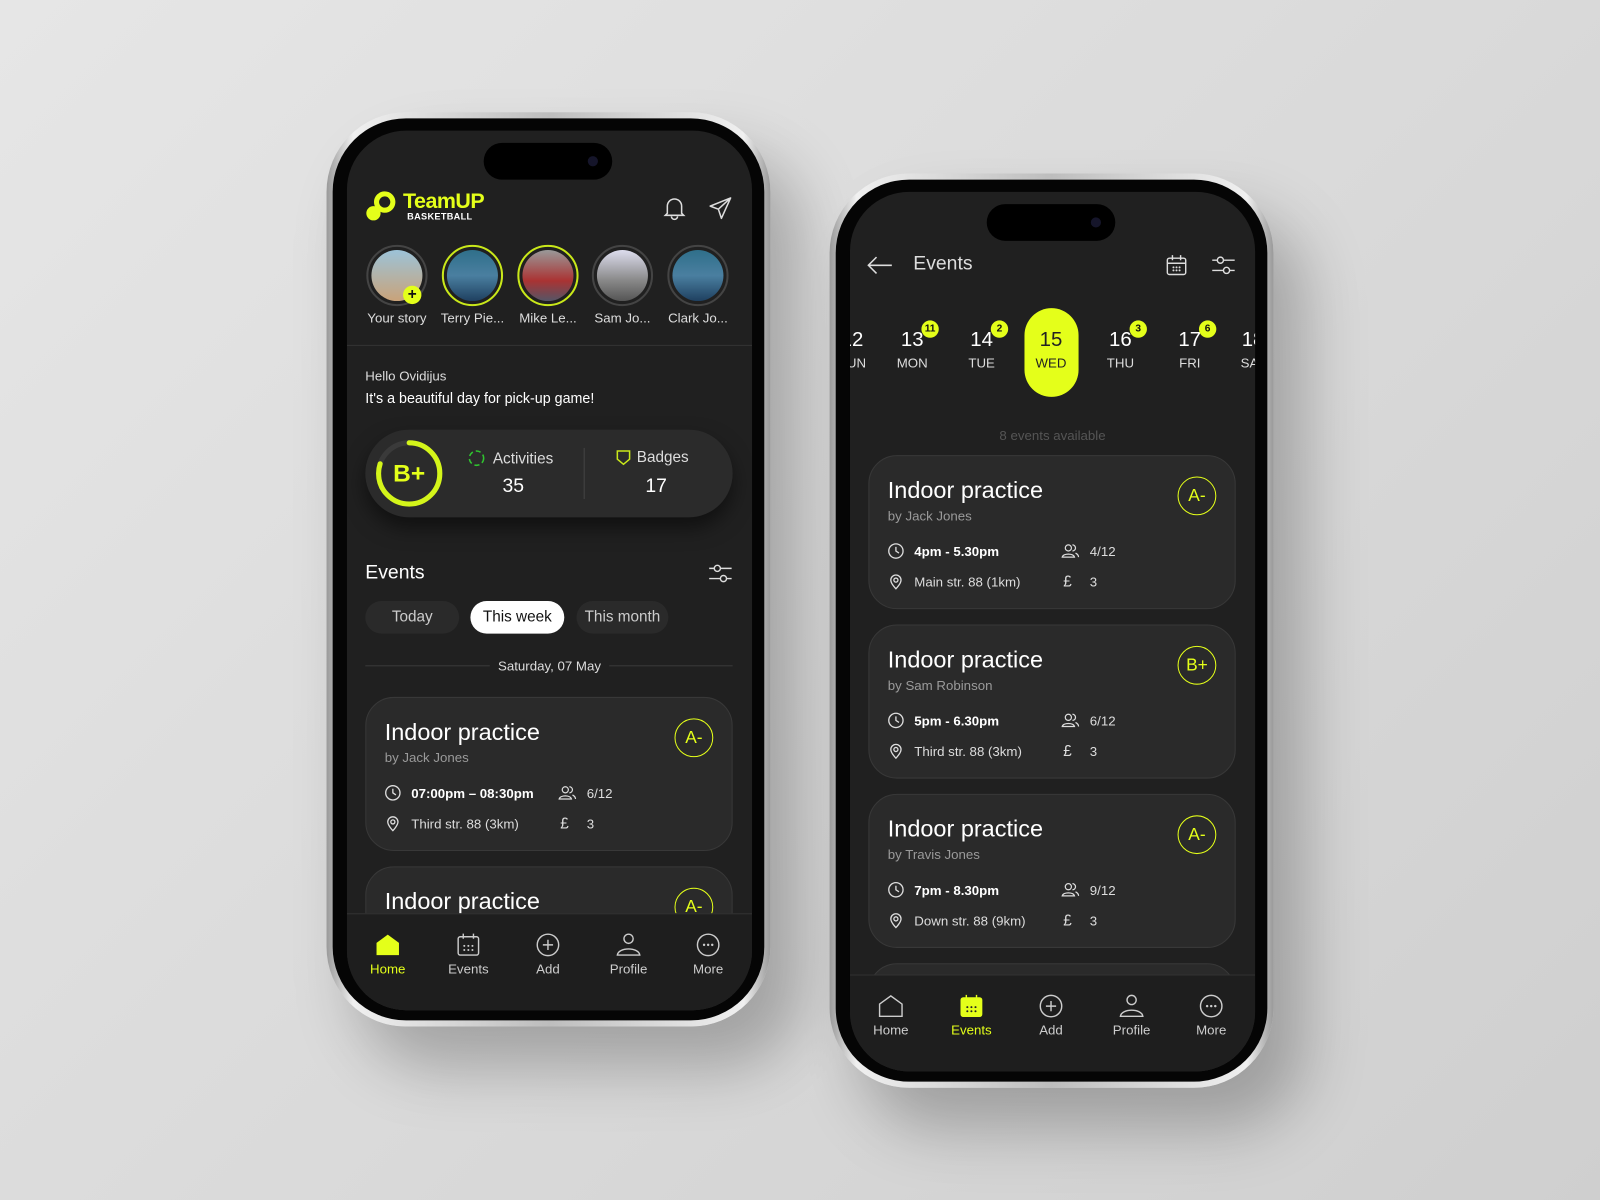 The width and height of the screenshot is (1600, 1200). What do you see at coordinates (517, 617) in the screenshot?
I see `chip-this-week: This week` at bounding box center [517, 617].